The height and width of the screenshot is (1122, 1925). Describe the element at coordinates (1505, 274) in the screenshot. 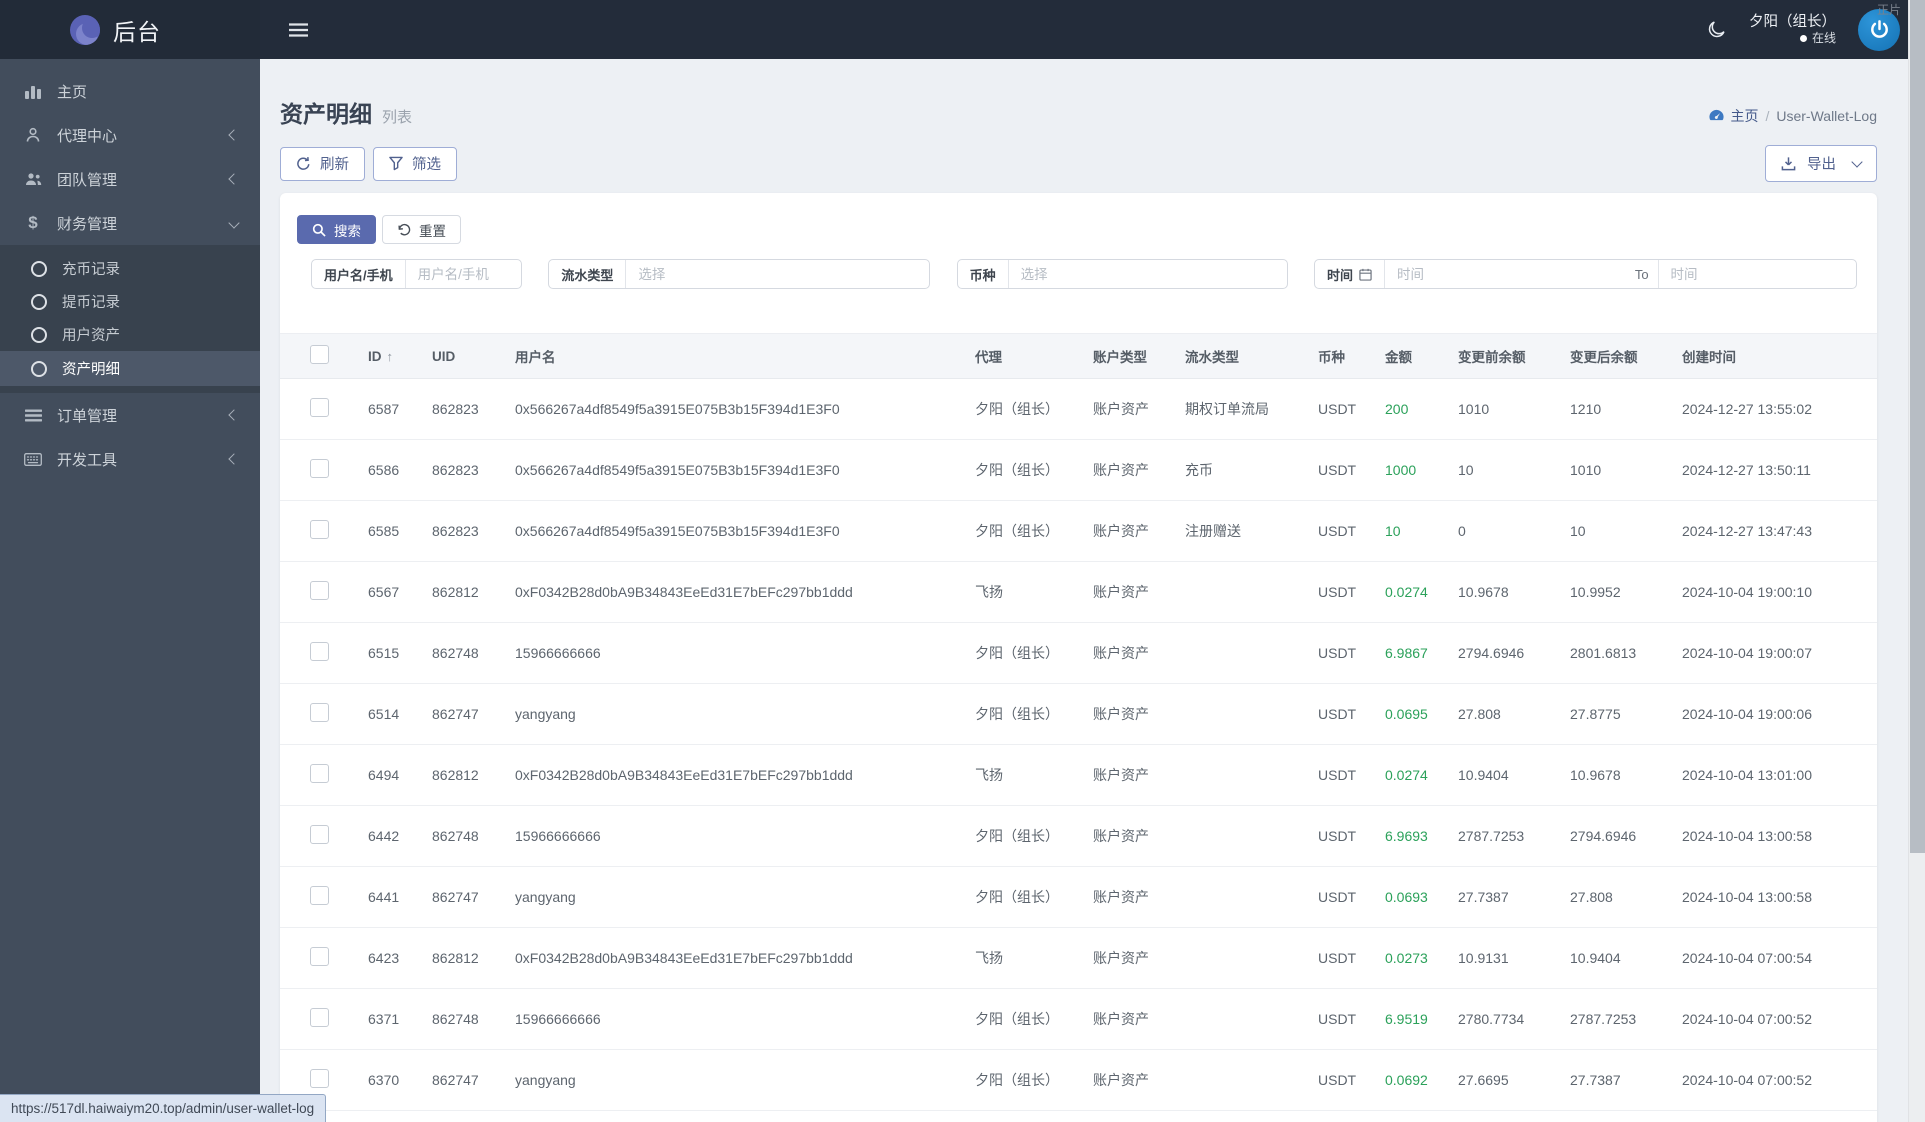

I see `time-start-input` at that location.